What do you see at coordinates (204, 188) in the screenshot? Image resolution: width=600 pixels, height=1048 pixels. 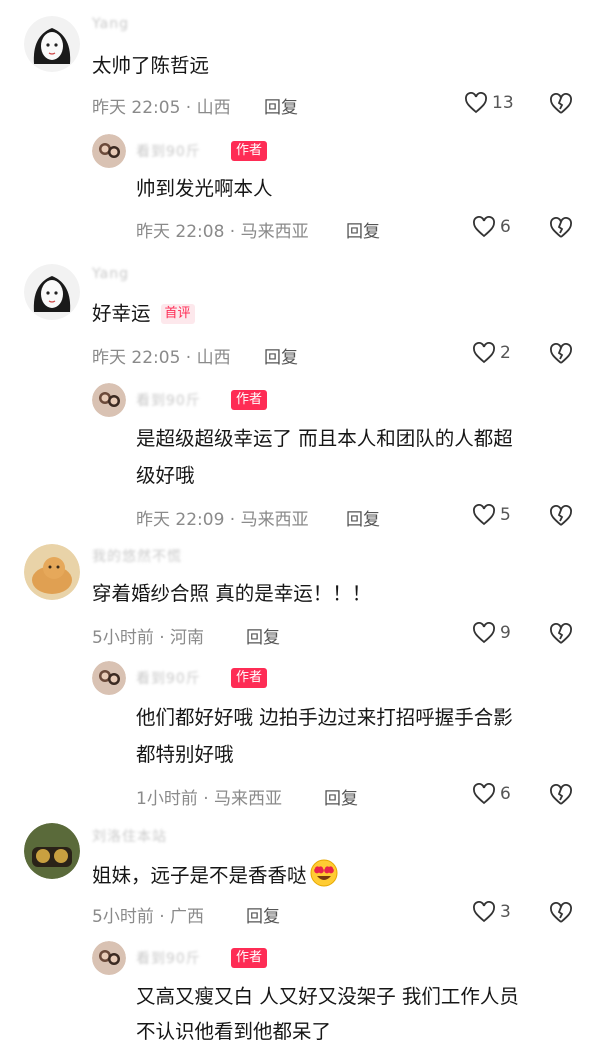 I see `author-reply-text: 帅到发光啊本人` at bounding box center [204, 188].